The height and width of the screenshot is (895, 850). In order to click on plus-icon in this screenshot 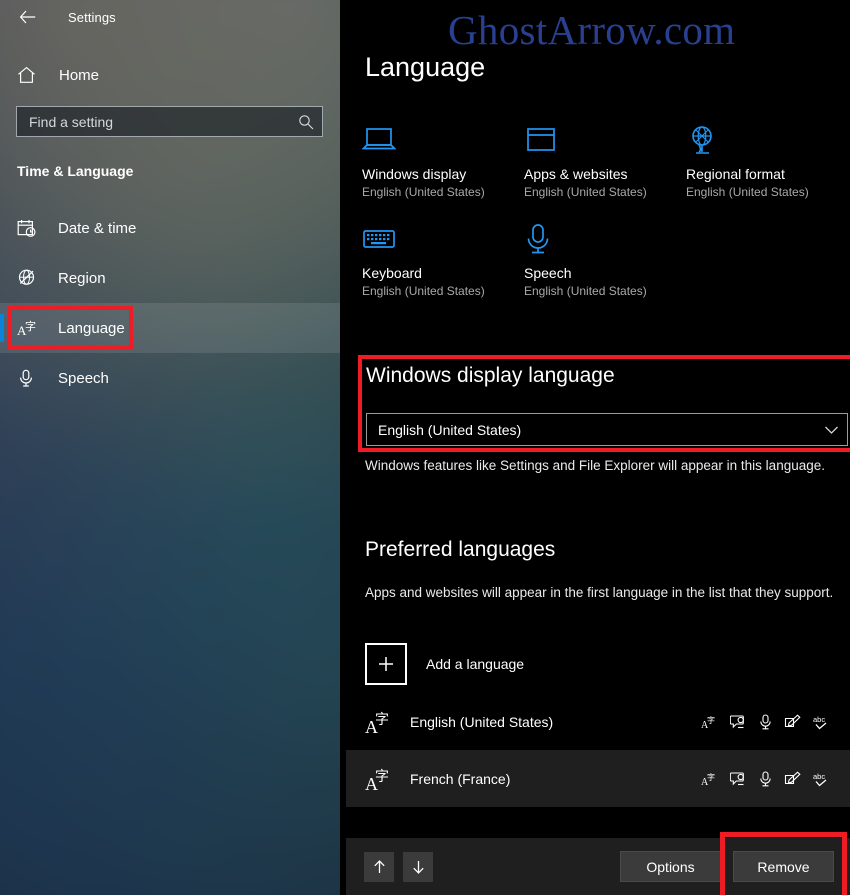, I will do `click(386, 664)`.